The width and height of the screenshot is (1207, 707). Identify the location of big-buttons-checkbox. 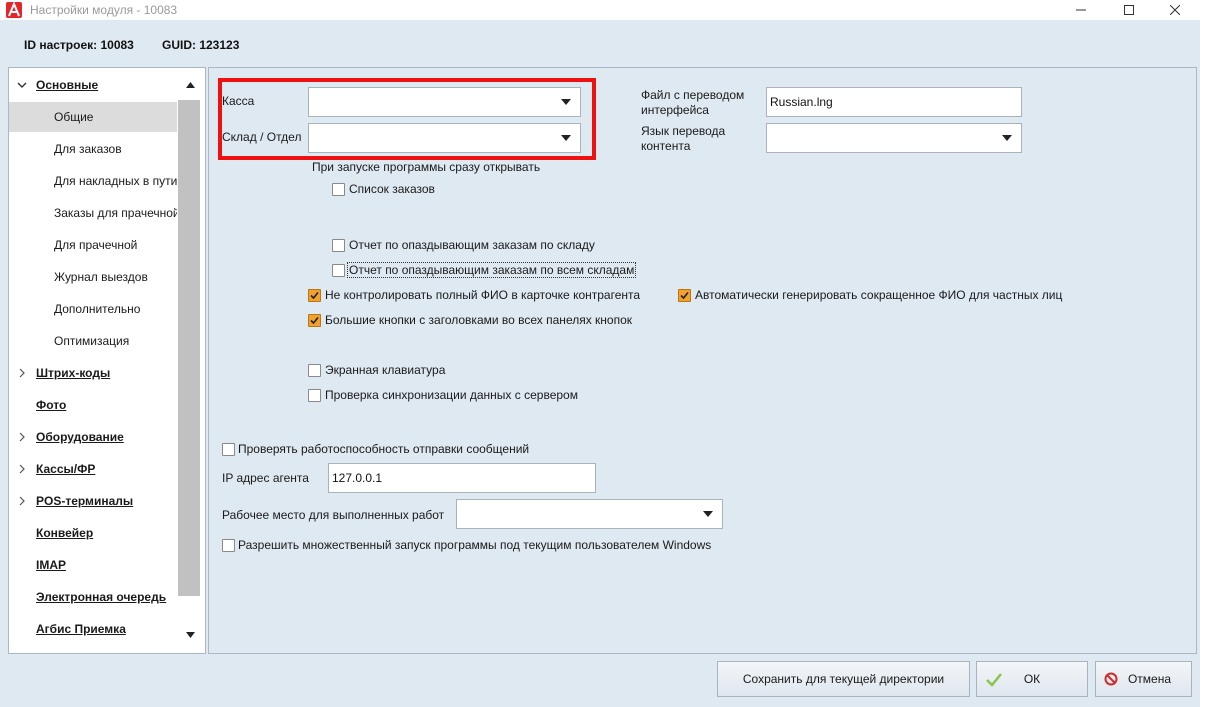
(314, 320).